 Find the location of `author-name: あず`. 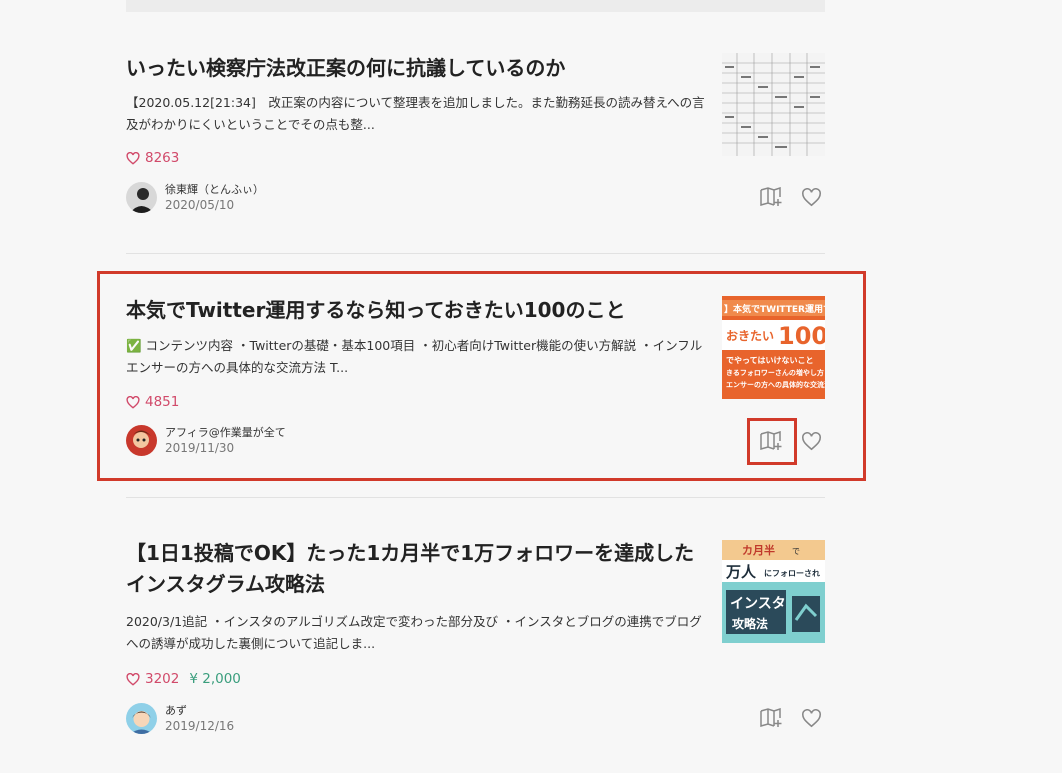

author-name: あず is located at coordinates (199, 710).